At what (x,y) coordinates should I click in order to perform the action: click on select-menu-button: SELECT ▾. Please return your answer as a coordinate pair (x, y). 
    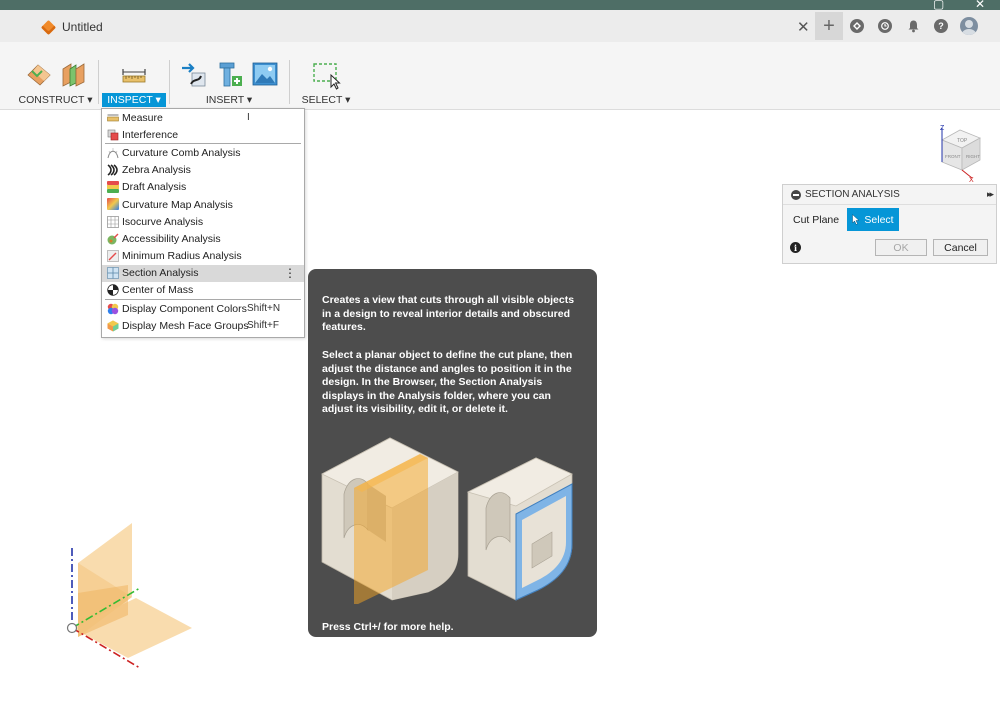
    Looking at the image, I should click on (326, 100).